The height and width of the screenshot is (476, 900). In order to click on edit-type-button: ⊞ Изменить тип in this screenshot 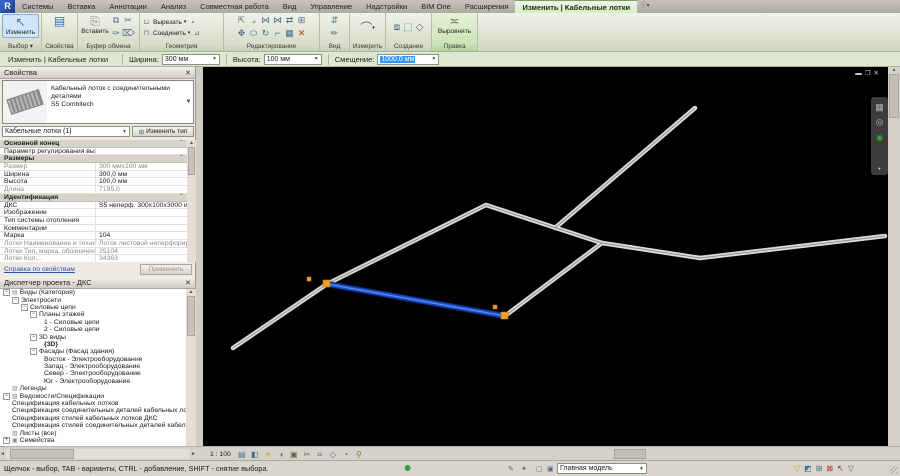, I will do `click(163, 131)`.